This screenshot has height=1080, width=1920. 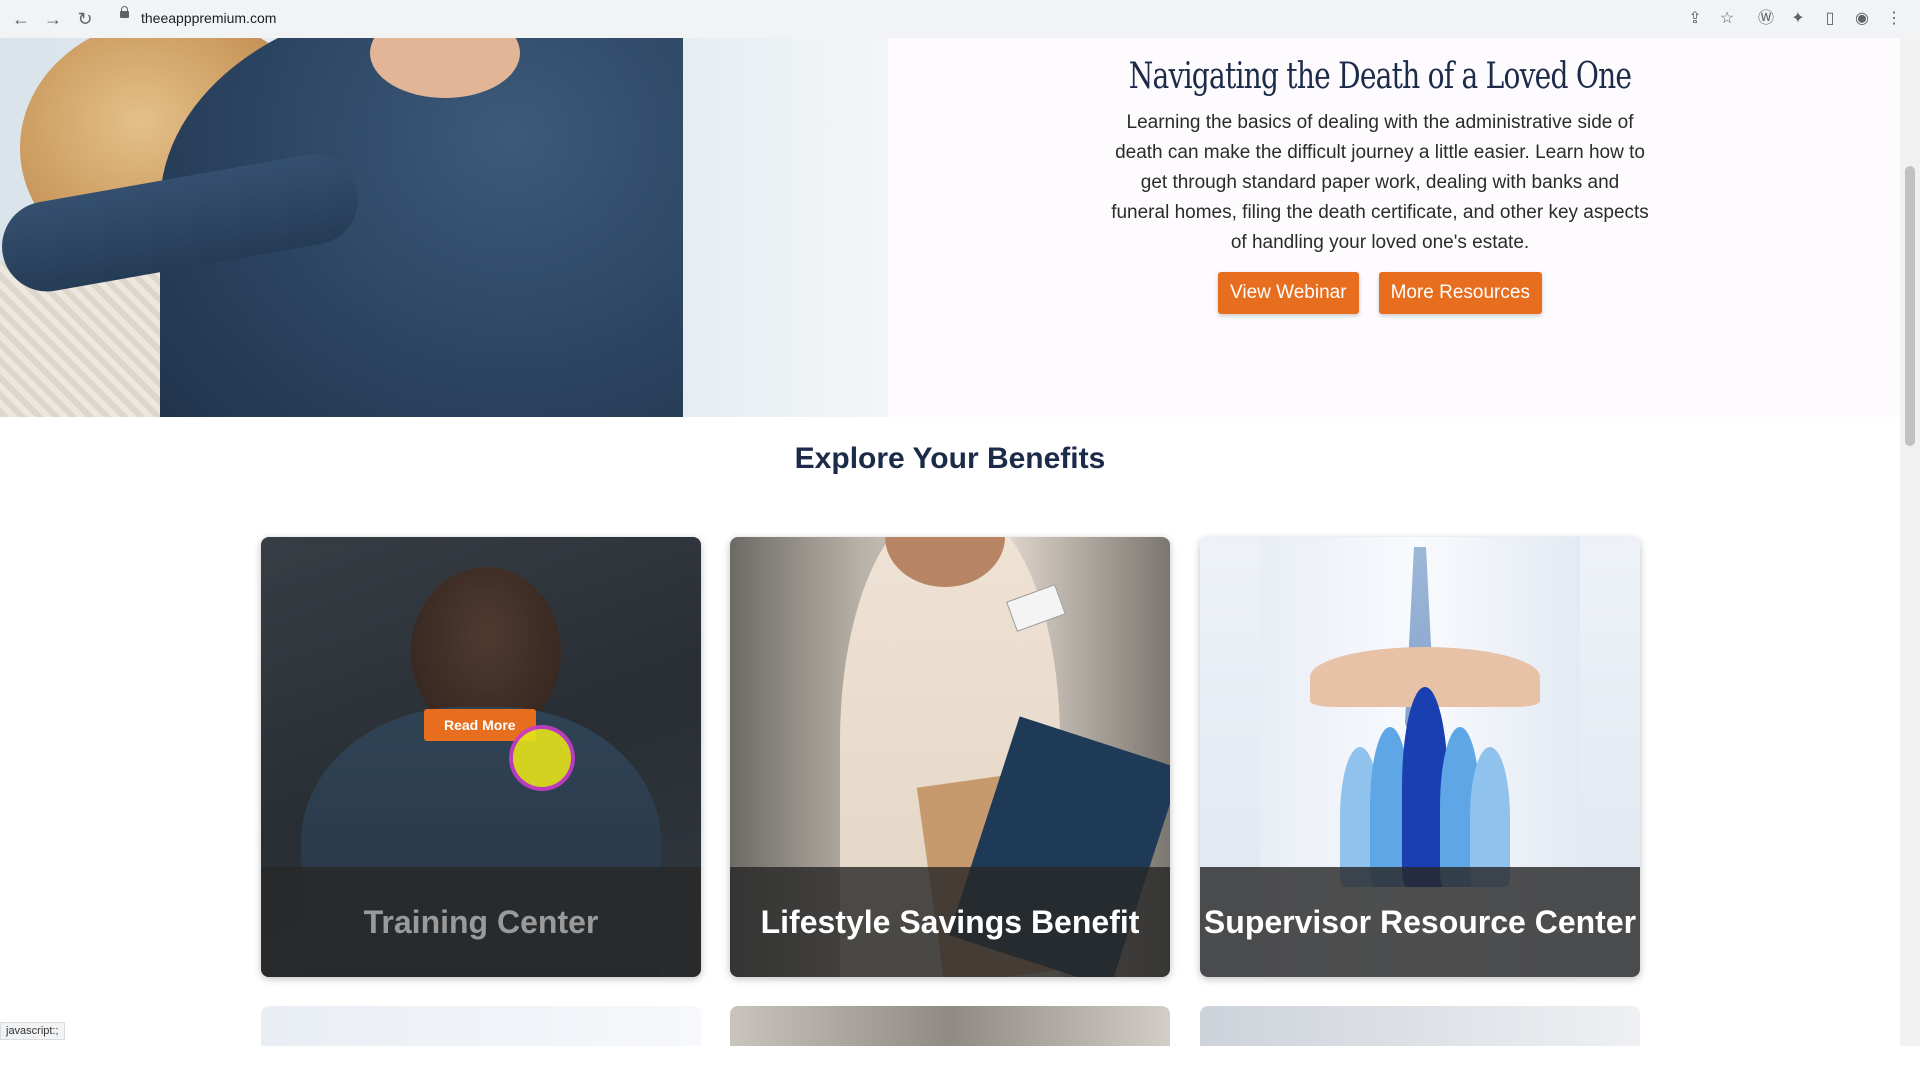 I want to click on forward-icon: →, so click(x=53, y=19).